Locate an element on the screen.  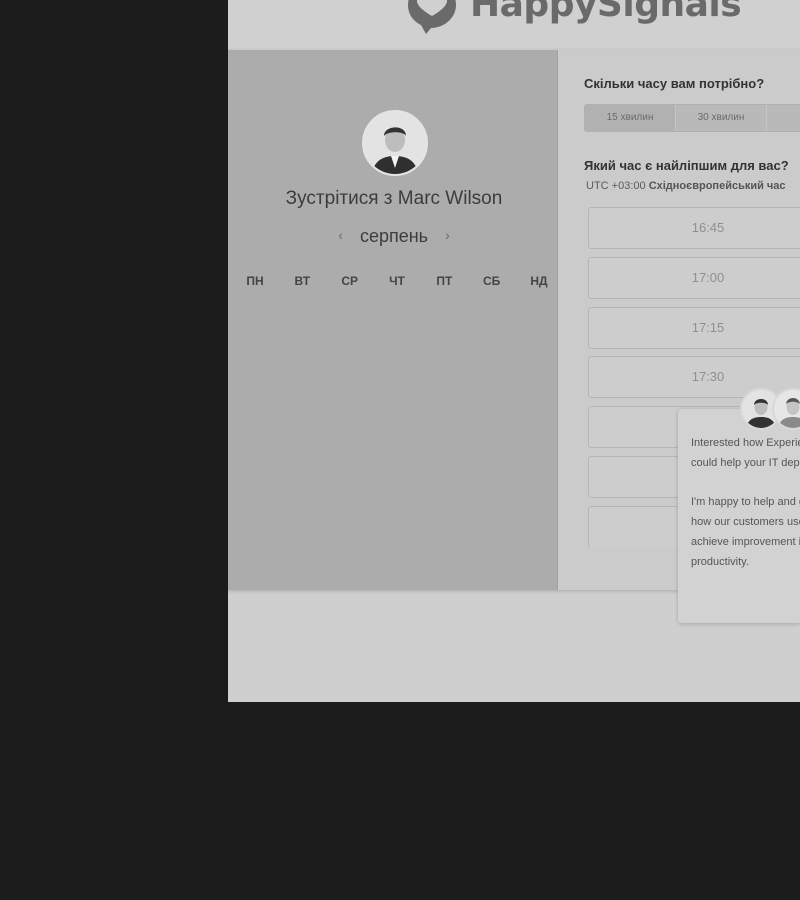
weekday-label: ВТ is located at coordinates (302, 281).